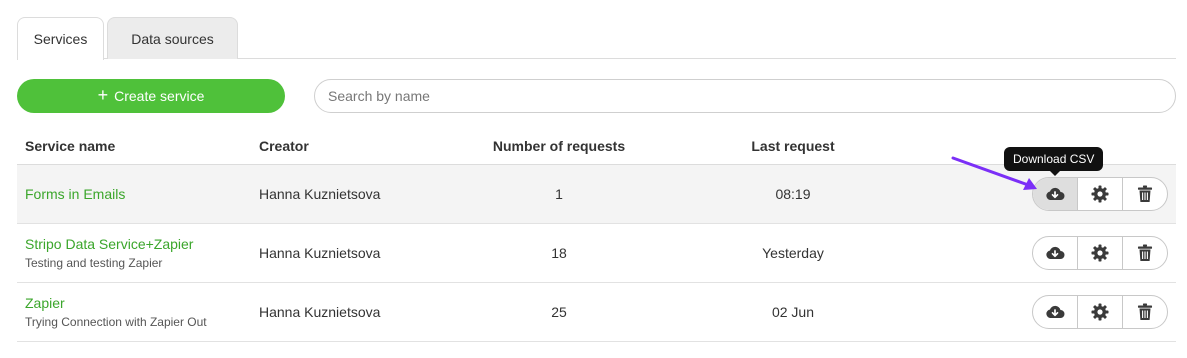  What do you see at coordinates (1054, 161) in the screenshot?
I see `download-csv-tooltip: Download CSV` at bounding box center [1054, 161].